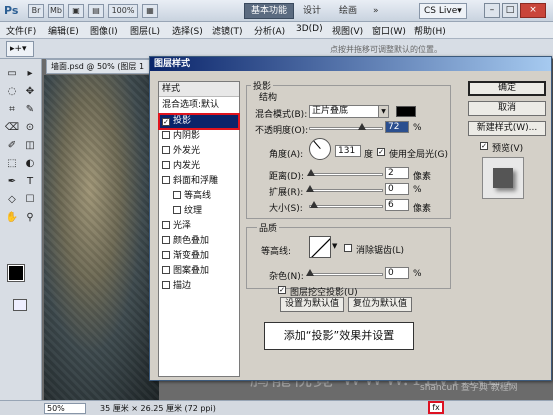  What do you see at coordinates (96, 11) in the screenshot?
I see `arrange-docs-icon: ▤` at bounding box center [96, 11].